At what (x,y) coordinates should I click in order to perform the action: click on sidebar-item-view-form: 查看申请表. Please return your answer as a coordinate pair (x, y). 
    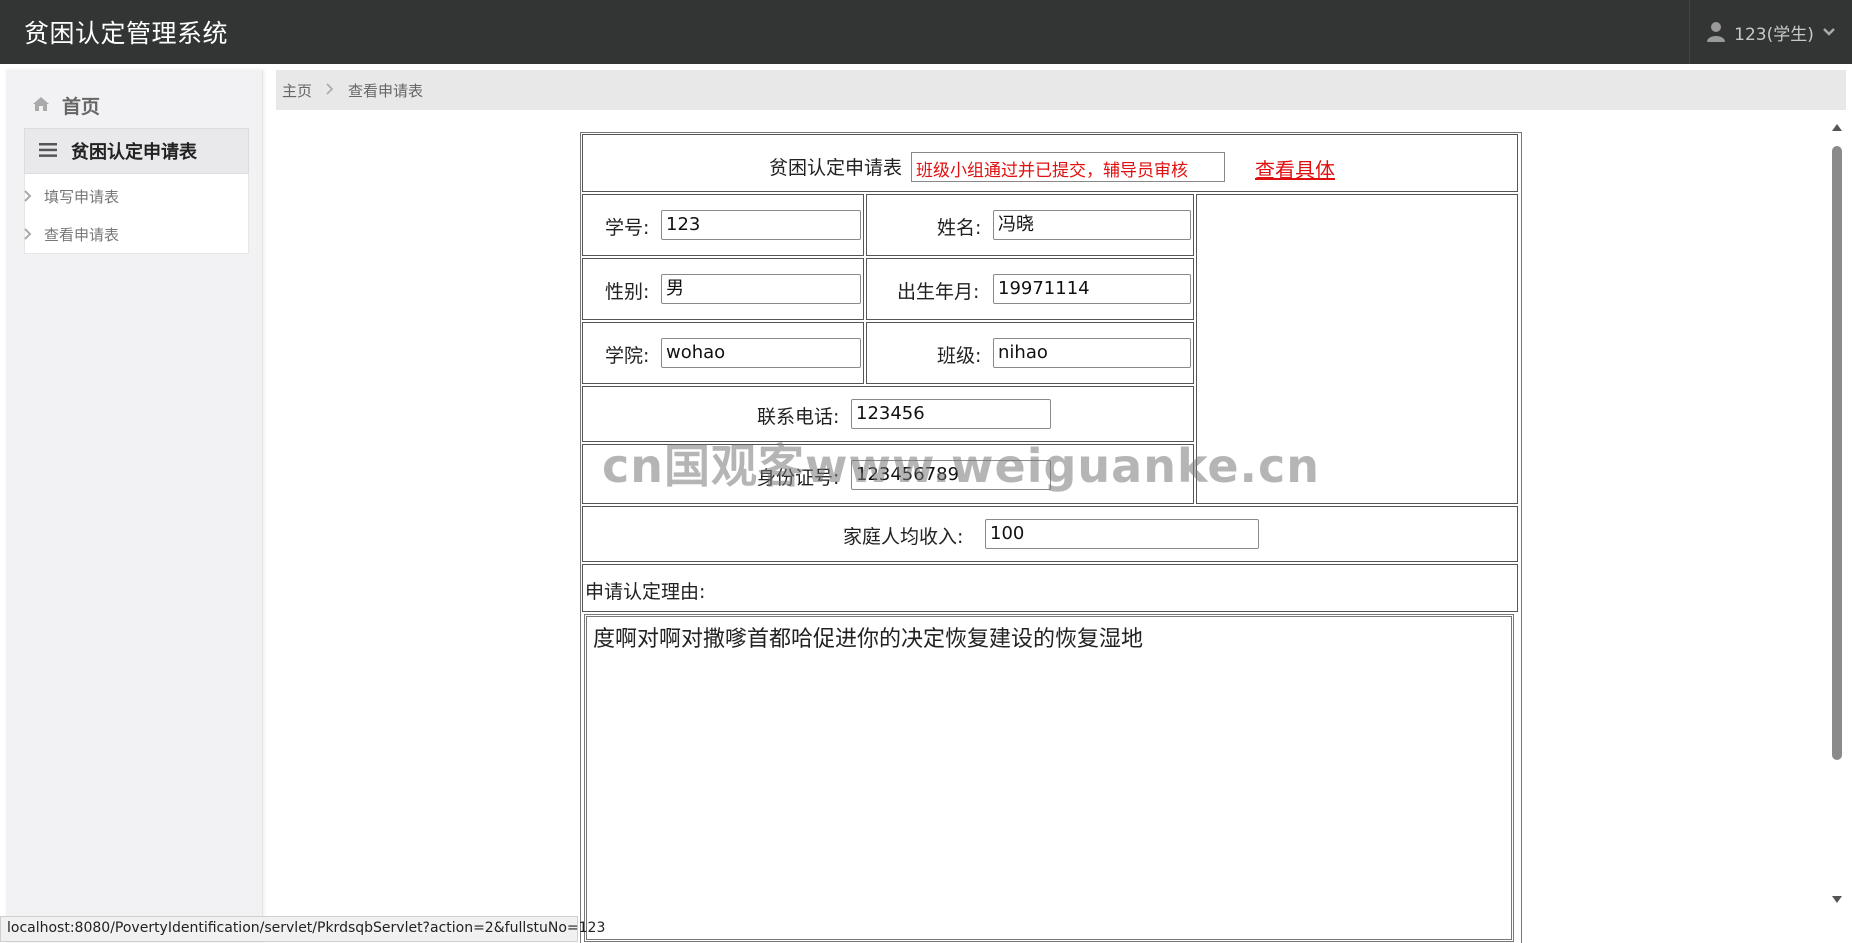
    Looking at the image, I should click on (71, 234).